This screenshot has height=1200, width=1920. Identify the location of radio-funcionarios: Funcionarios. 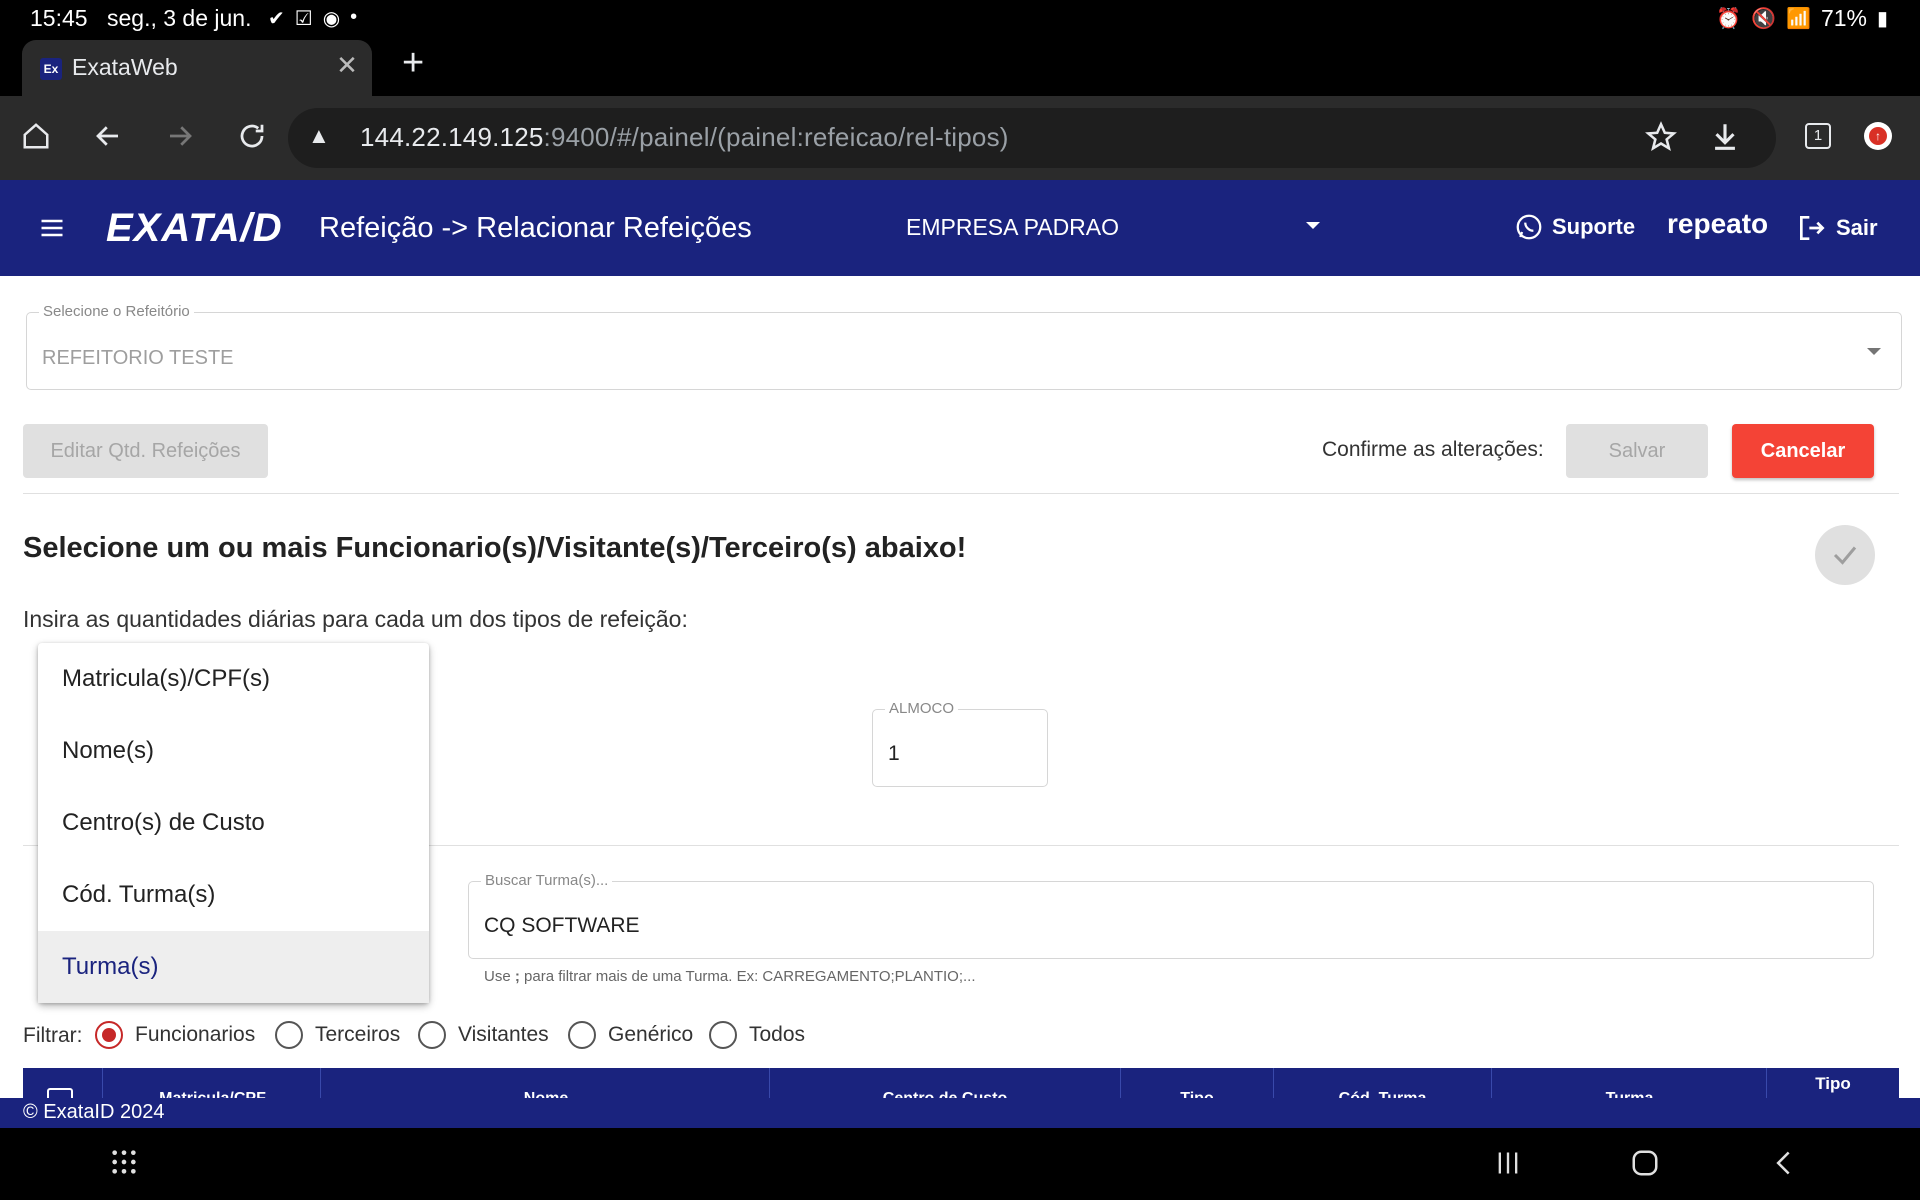
(175, 1035).